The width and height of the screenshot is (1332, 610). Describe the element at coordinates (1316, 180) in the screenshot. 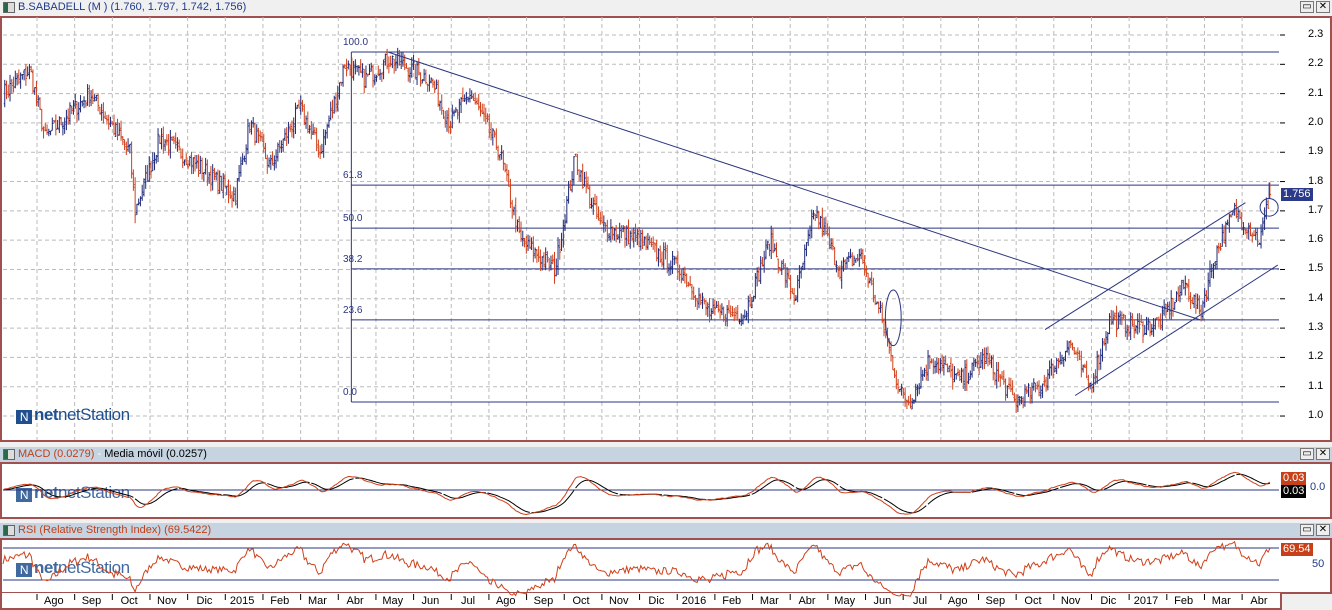

I see `price-tick-label: 1.8` at that location.